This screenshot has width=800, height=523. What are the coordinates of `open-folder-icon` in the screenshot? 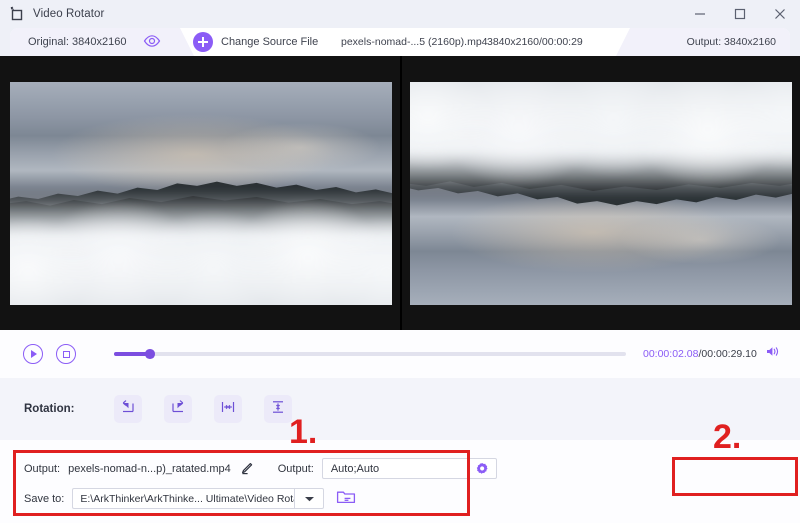 It's located at (346, 499).